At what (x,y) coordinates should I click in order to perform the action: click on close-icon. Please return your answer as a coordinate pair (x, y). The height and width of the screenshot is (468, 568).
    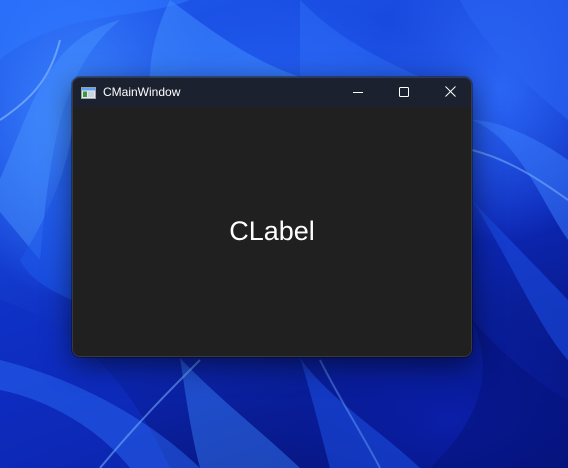
    Looking at the image, I should click on (450, 93).